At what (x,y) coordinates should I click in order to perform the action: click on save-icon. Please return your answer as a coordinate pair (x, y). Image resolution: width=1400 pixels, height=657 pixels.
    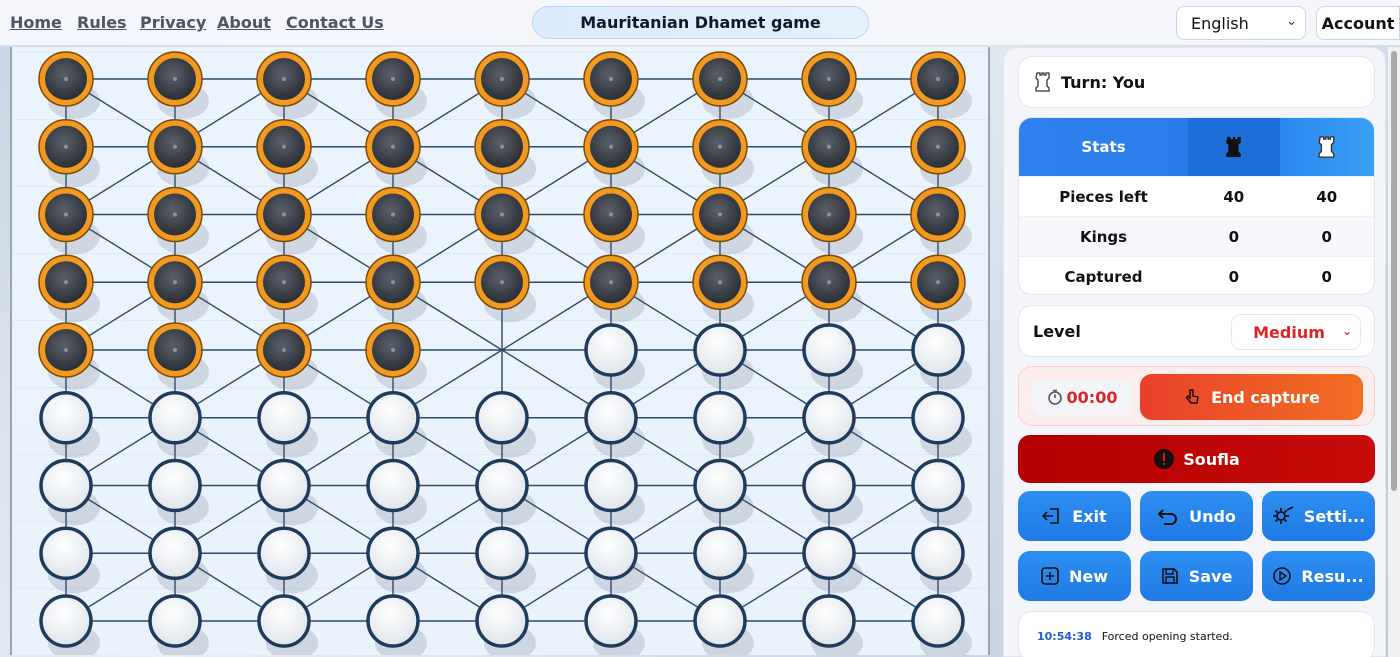
    Looking at the image, I should click on (1169, 576).